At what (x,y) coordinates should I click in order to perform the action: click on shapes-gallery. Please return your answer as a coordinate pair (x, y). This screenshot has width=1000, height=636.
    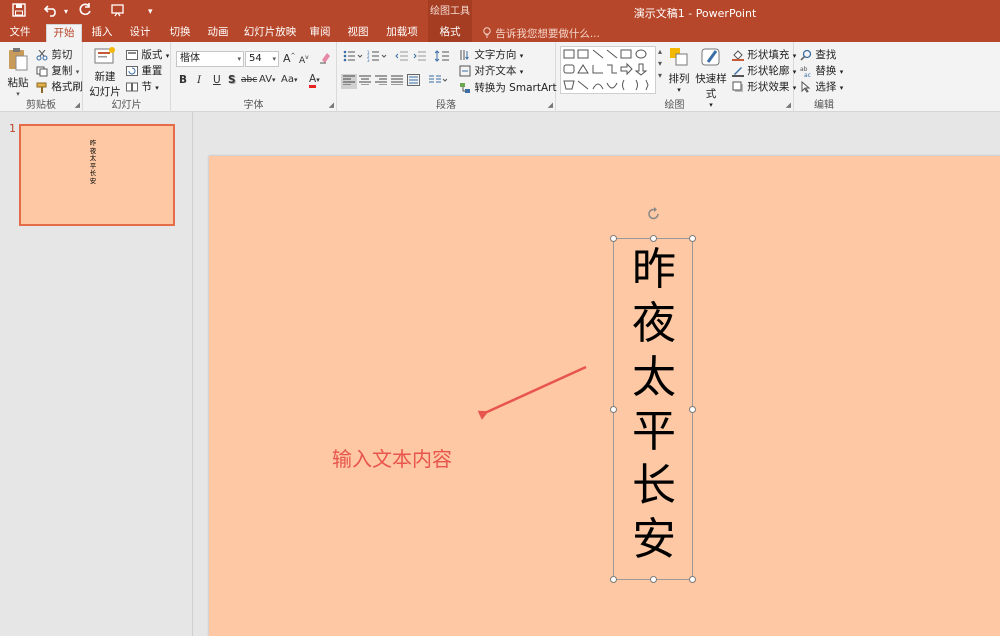
    Looking at the image, I should click on (608, 70).